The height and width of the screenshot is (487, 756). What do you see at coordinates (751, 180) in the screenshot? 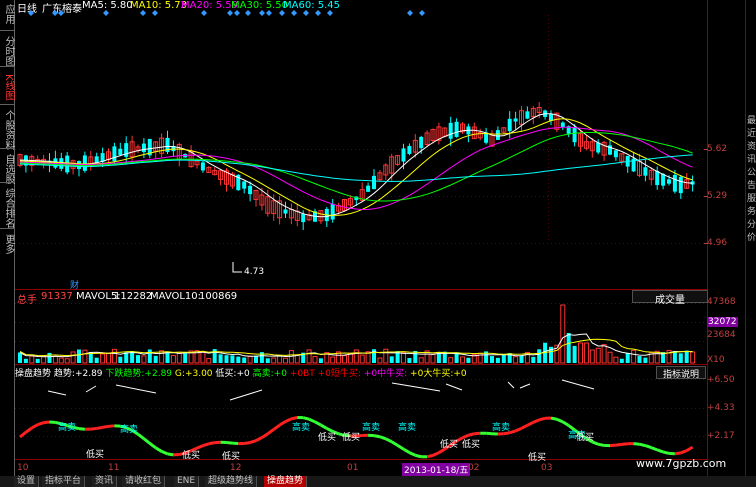
I see `right-info-strip: 最 近 资 讯 公 告 服 务 分 价` at bounding box center [751, 180].